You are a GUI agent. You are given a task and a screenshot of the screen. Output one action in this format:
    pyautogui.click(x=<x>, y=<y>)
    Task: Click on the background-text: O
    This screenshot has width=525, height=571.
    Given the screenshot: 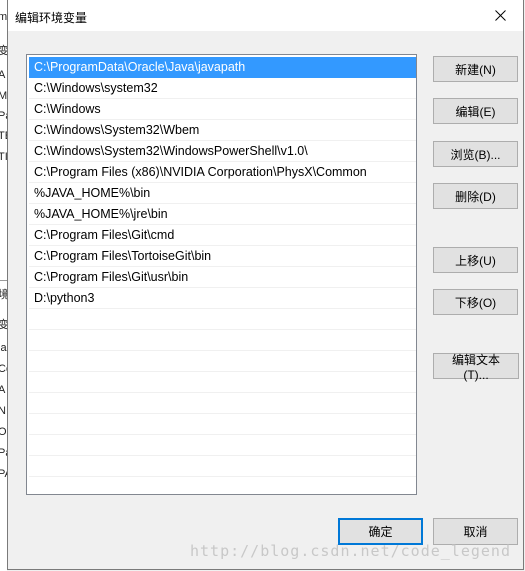 What is the action you would take?
    pyautogui.click(x=3, y=432)
    